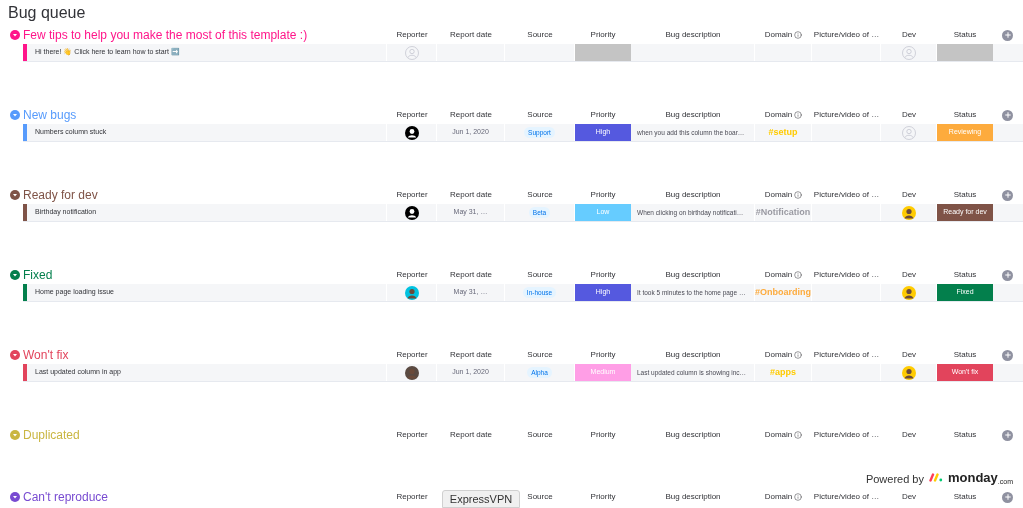 This screenshot has width=1023, height=508. What do you see at coordinates (783, 212) in the screenshot?
I see `domain-tag: #Notification` at bounding box center [783, 212].